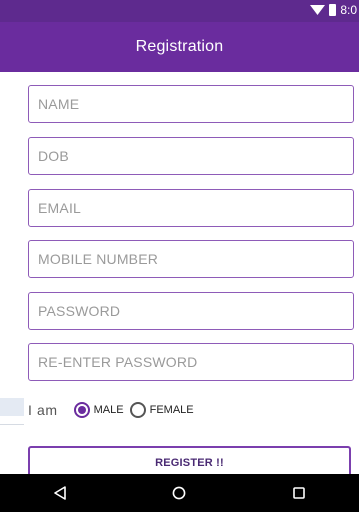 Image resolution: width=359 pixels, height=512 pixels. I want to click on back-button, so click(60, 493).